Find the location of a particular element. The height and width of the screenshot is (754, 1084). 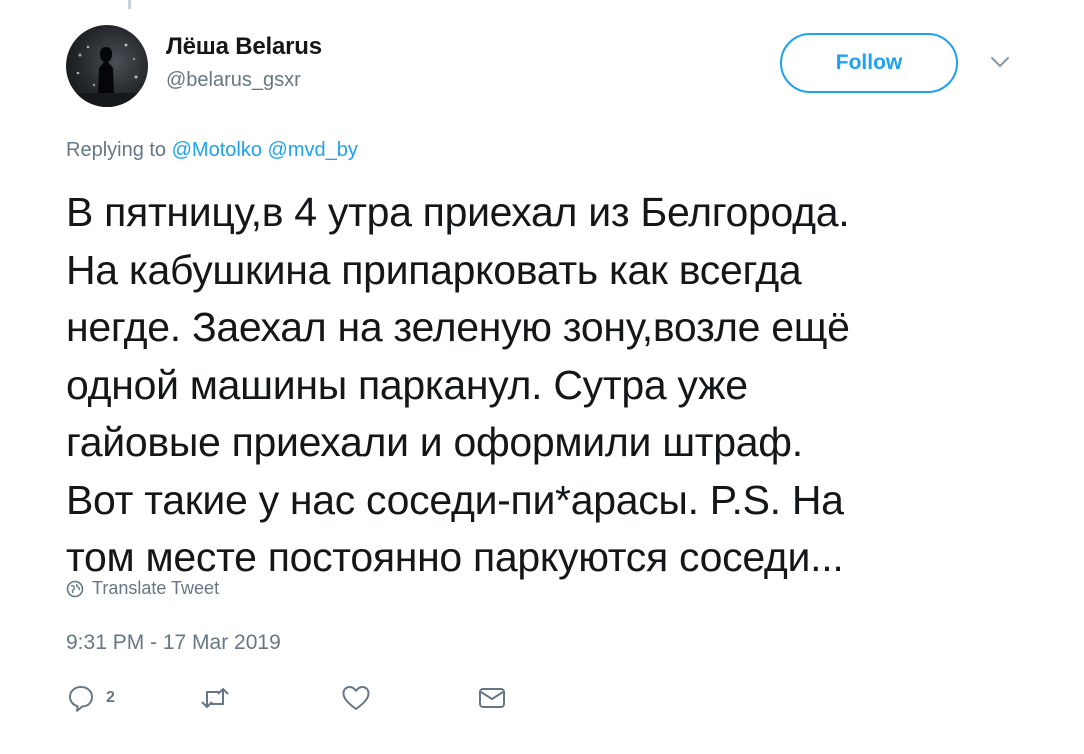

retweet-icon is located at coordinates (215, 698).